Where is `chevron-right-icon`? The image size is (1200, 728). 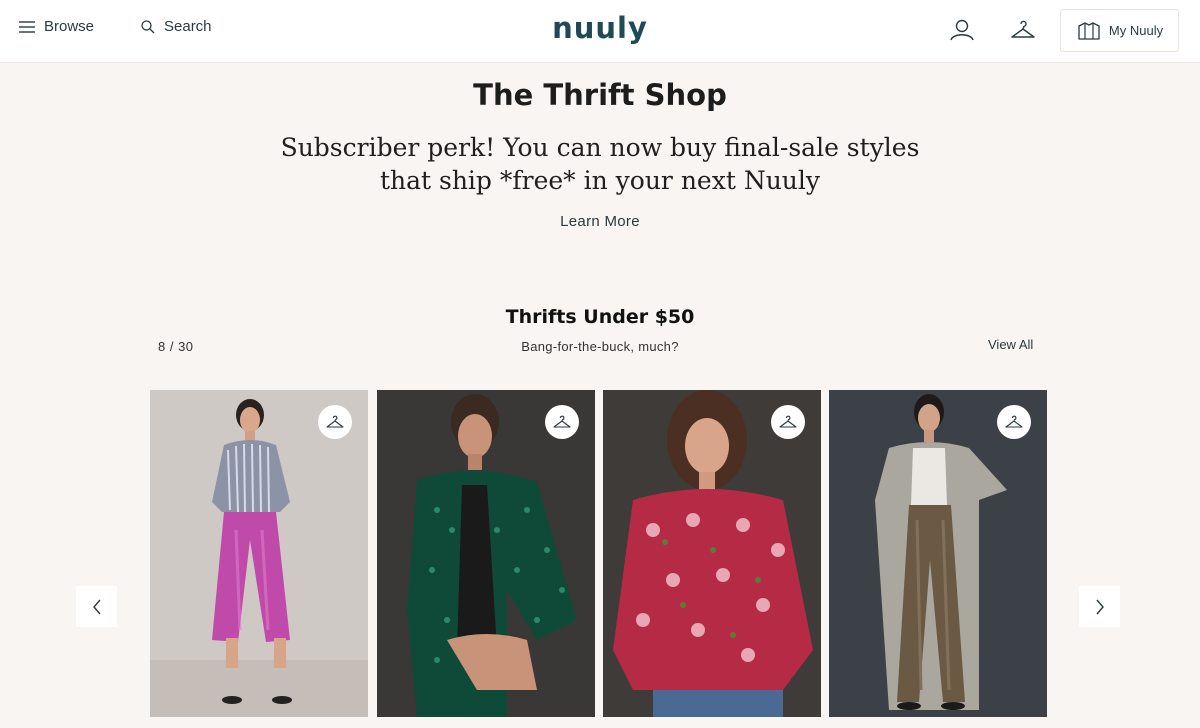
chevron-right-icon is located at coordinates (1099, 606).